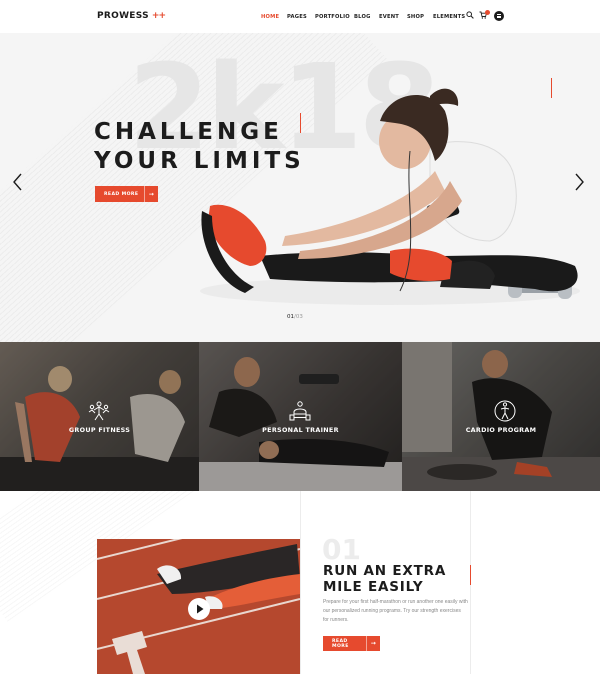 The width and height of the screenshot is (600, 674). What do you see at coordinates (415, 17) in the screenshot?
I see `nav-item-shop: SHOP` at bounding box center [415, 17].